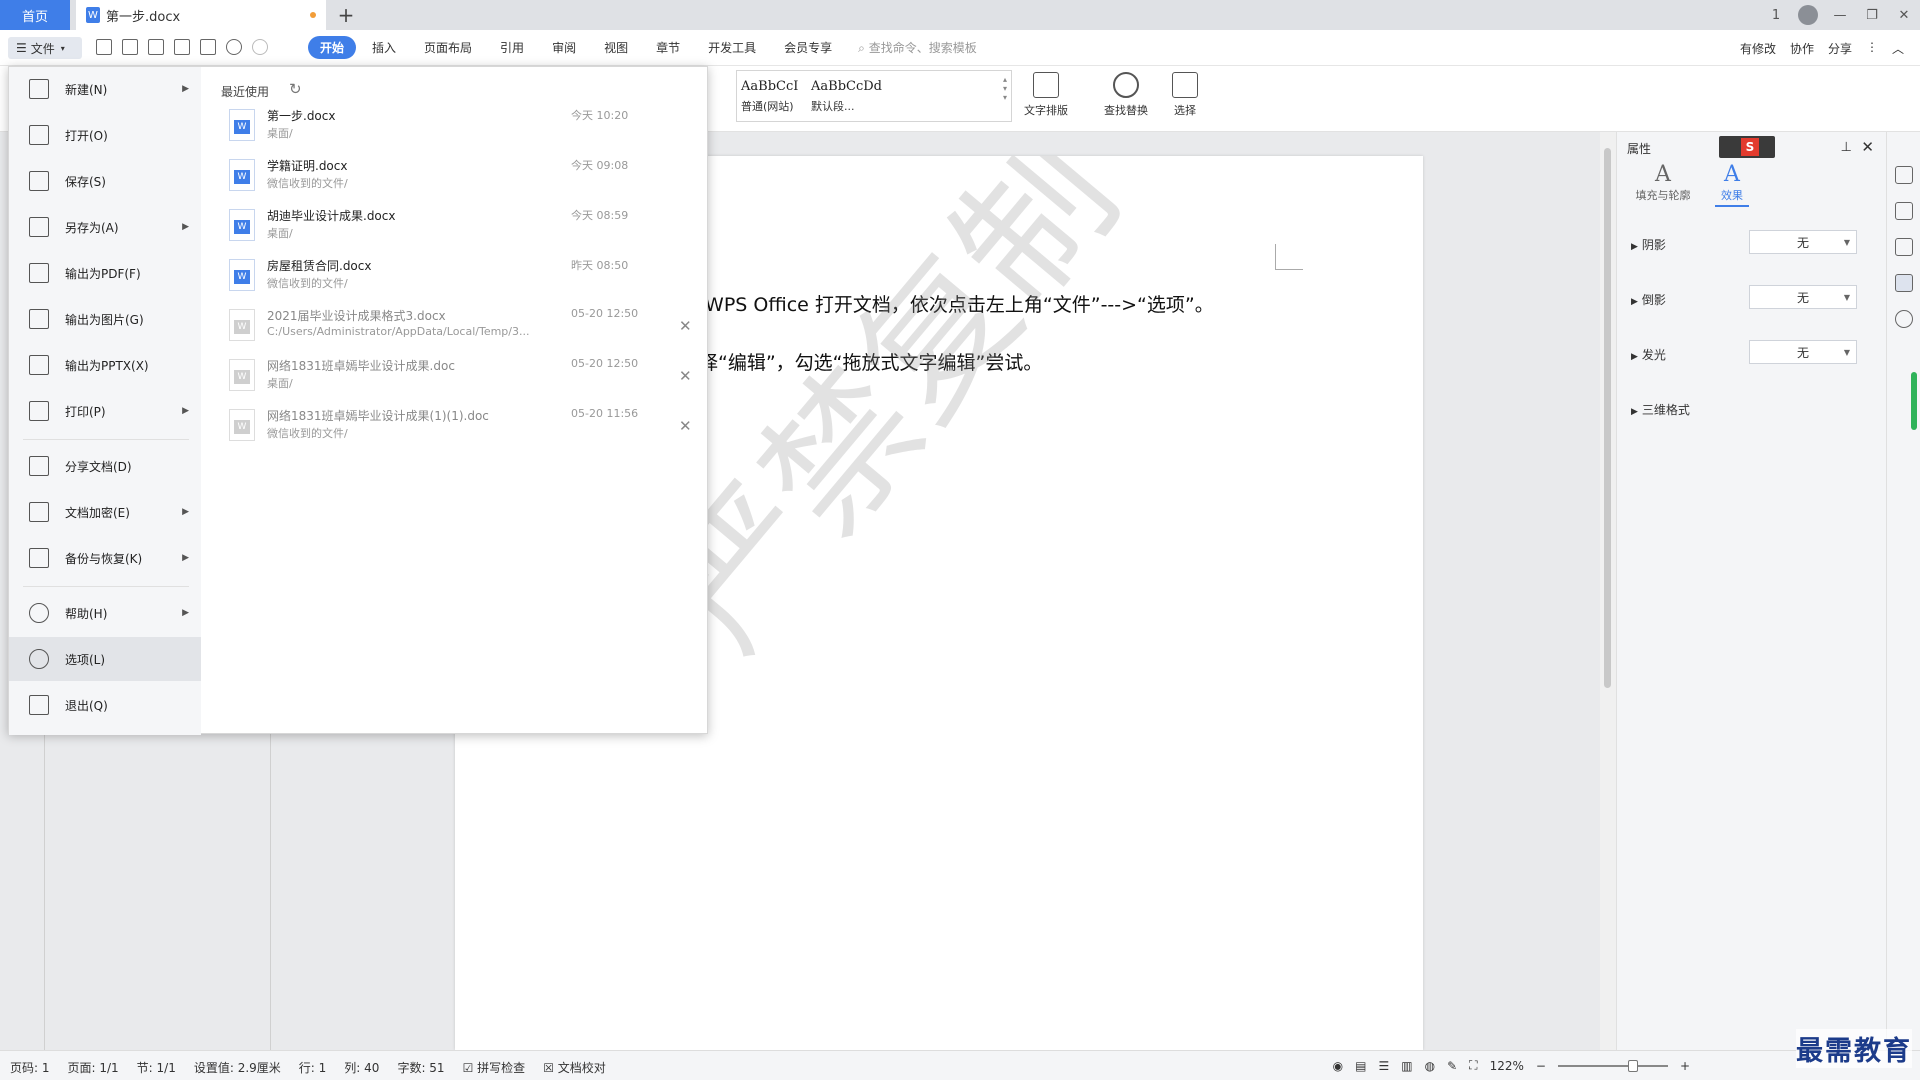 This screenshot has width=1920, height=1080. I want to click on tab-review: 审阅, so click(564, 47).